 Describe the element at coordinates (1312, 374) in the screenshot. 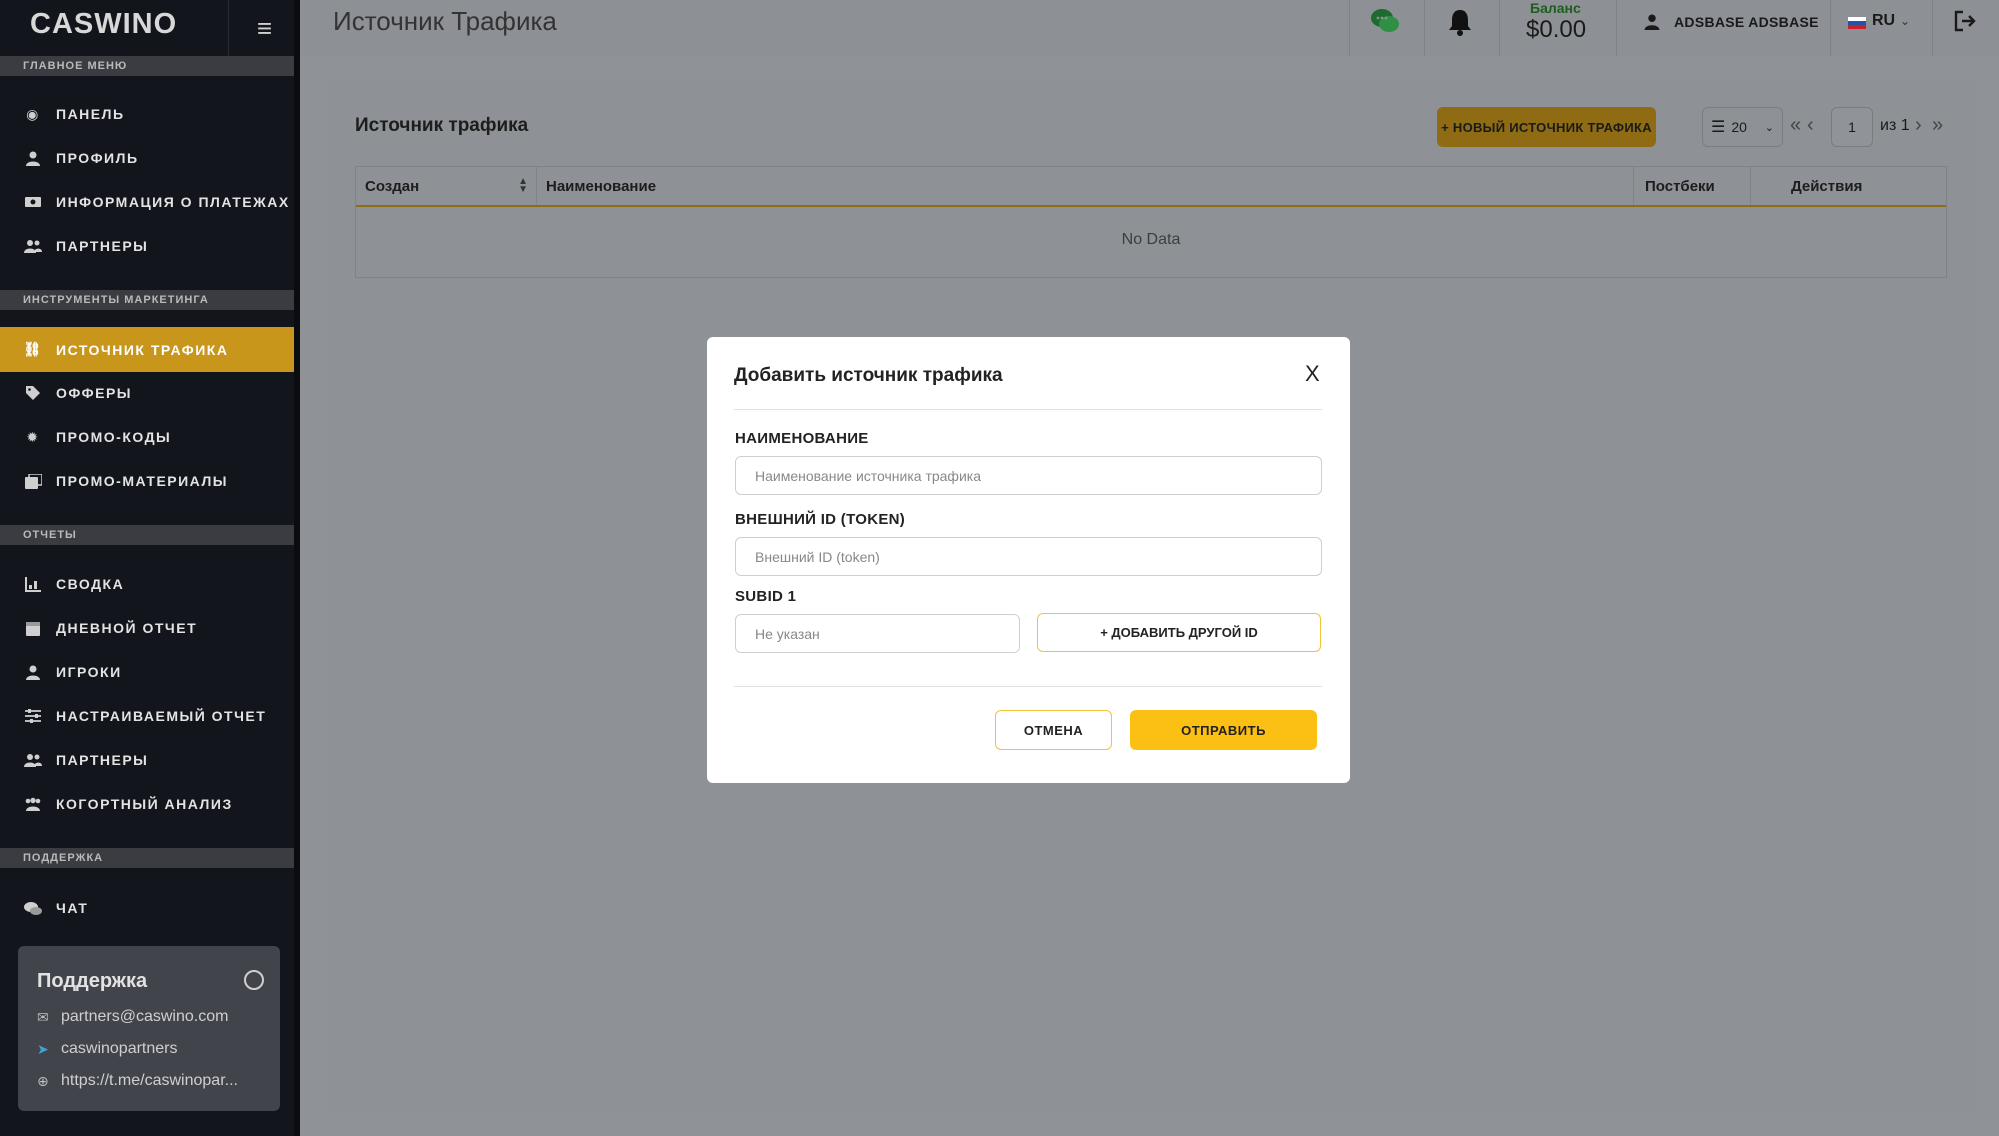

I see `close-icon: X` at that location.